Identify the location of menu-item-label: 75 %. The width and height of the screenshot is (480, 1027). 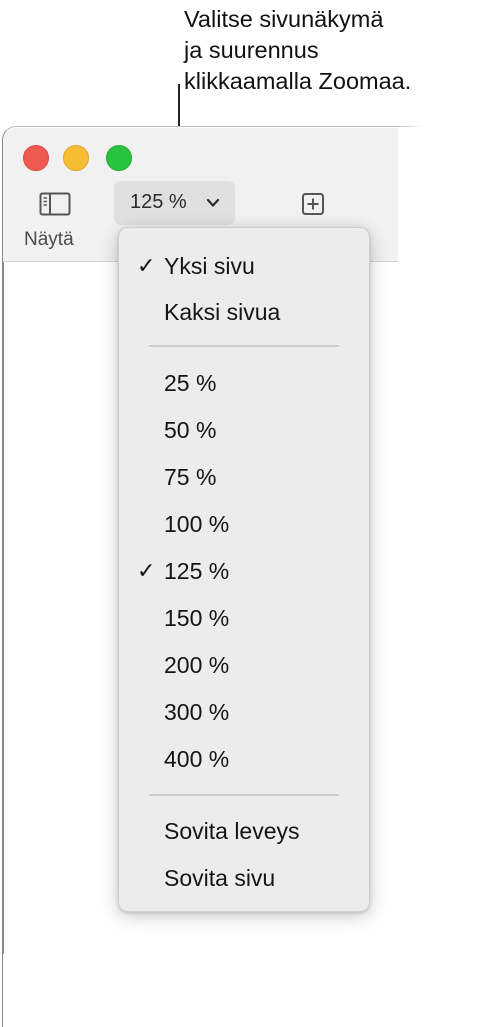
(190, 477).